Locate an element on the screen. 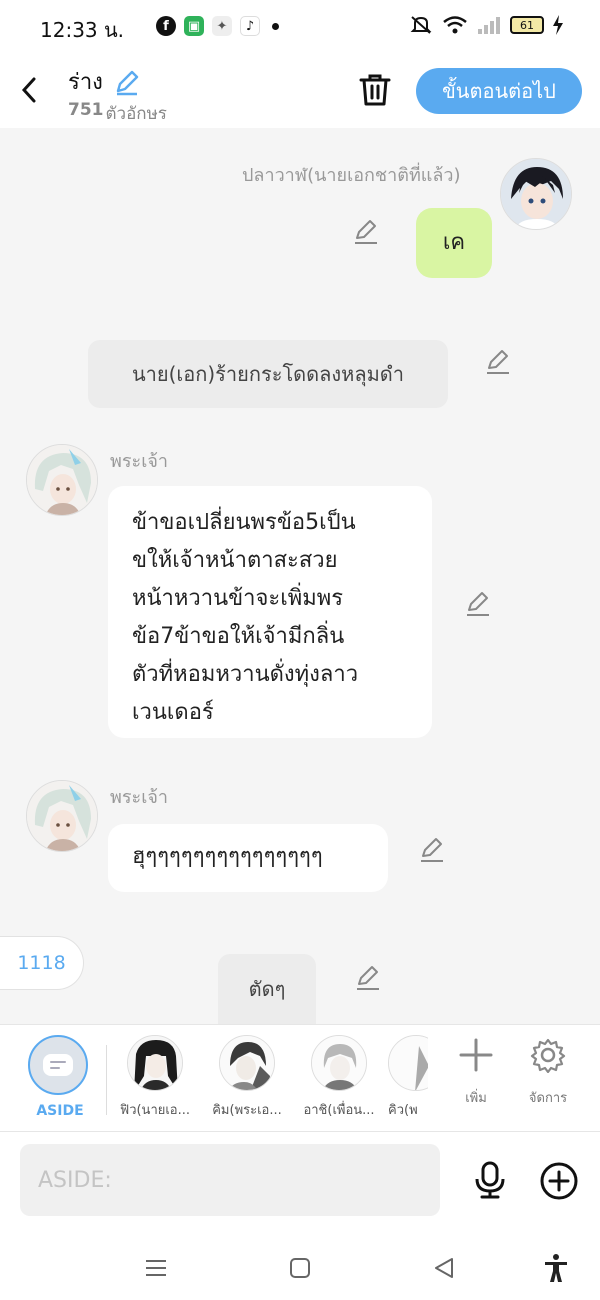 The width and height of the screenshot is (600, 1300). add-character-button: เพิ่ม is located at coordinates (476, 1072).